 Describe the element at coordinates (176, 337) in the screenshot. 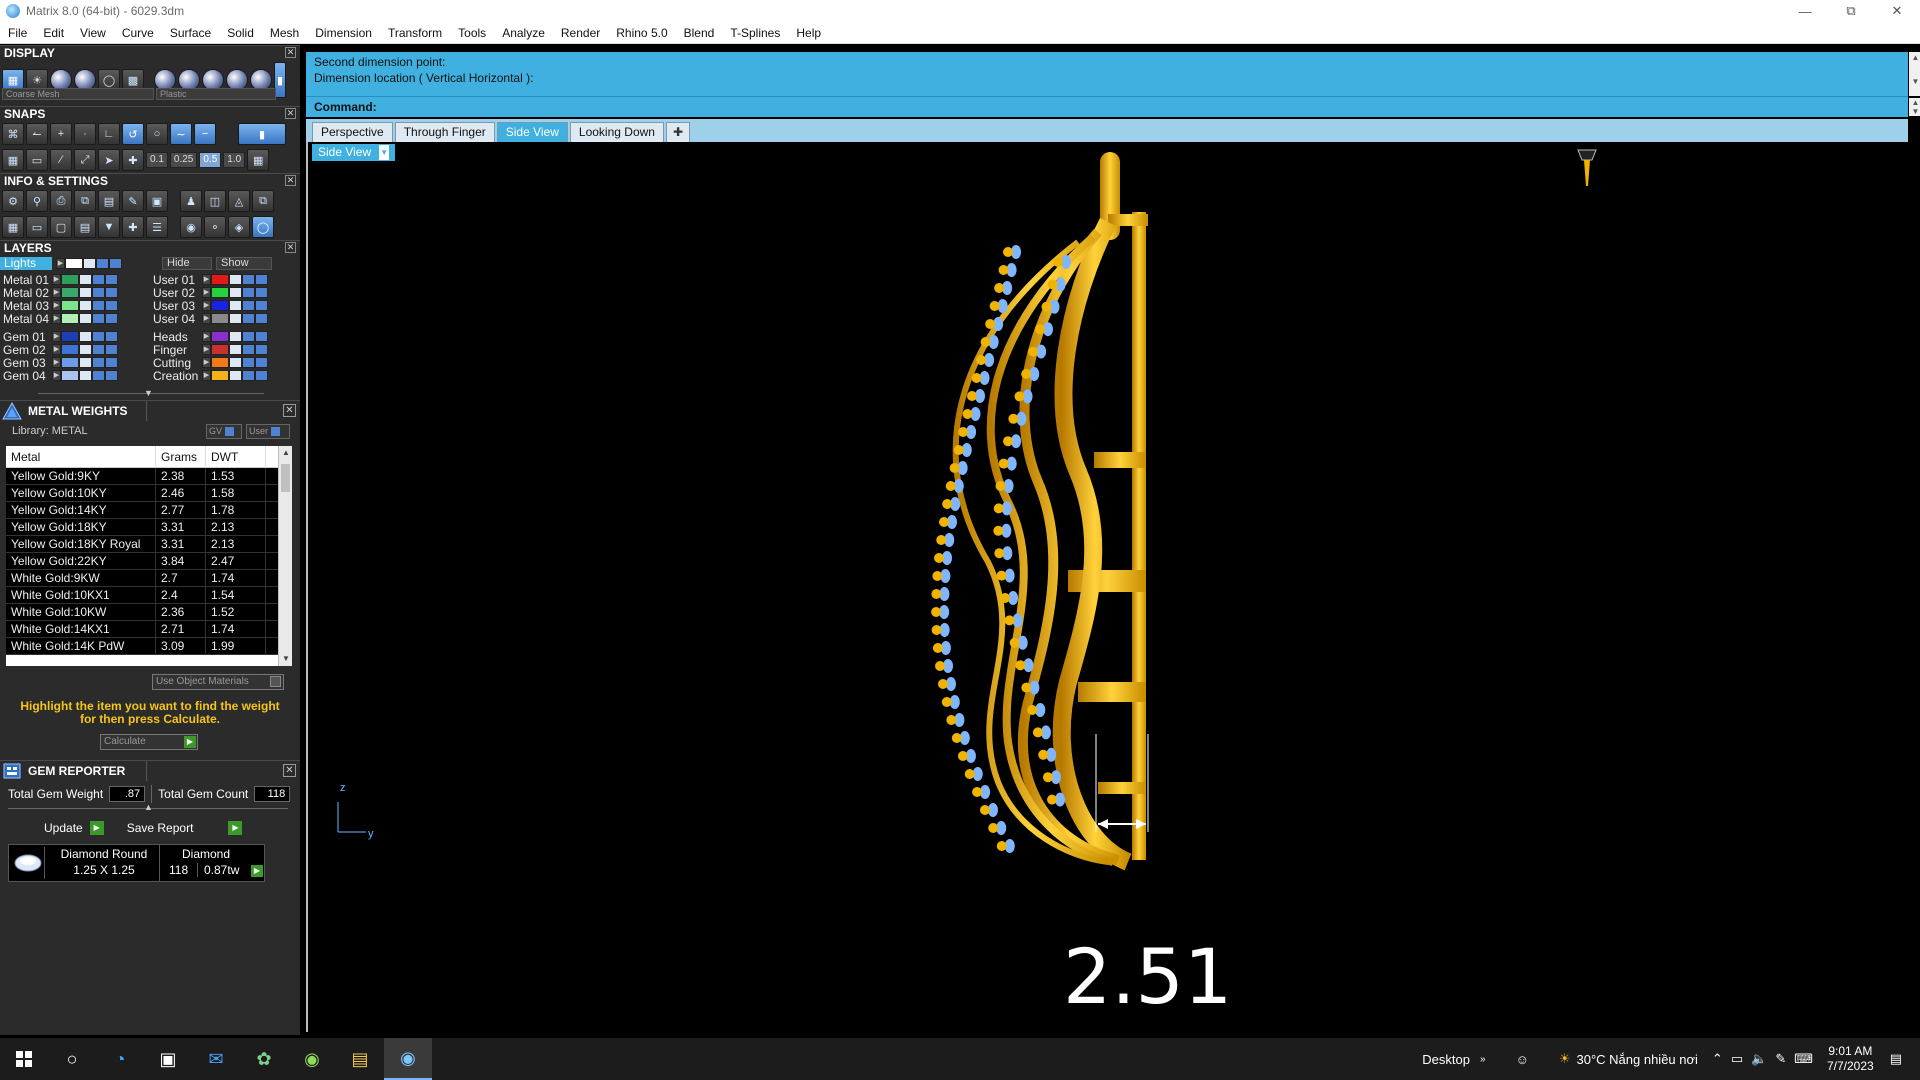

I see `layer-name: Heads` at that location.